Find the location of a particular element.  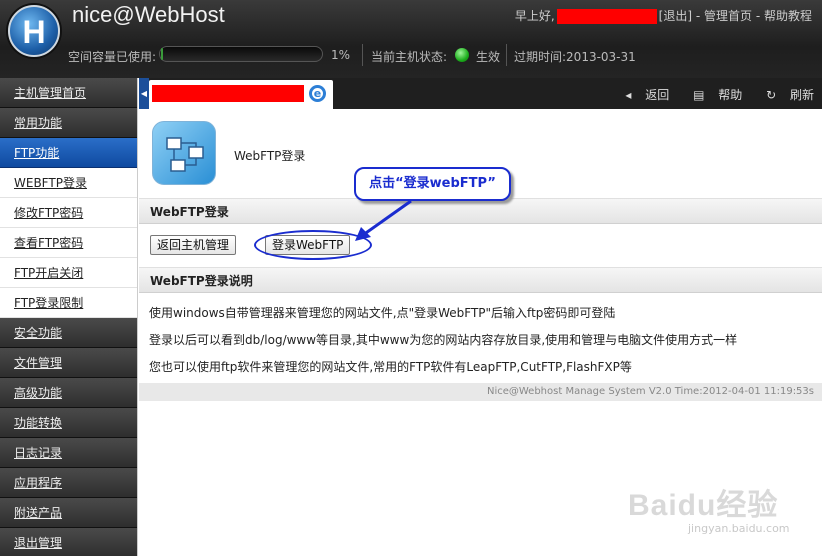

usage-percent: 1% is located at coordinates (341, 55).